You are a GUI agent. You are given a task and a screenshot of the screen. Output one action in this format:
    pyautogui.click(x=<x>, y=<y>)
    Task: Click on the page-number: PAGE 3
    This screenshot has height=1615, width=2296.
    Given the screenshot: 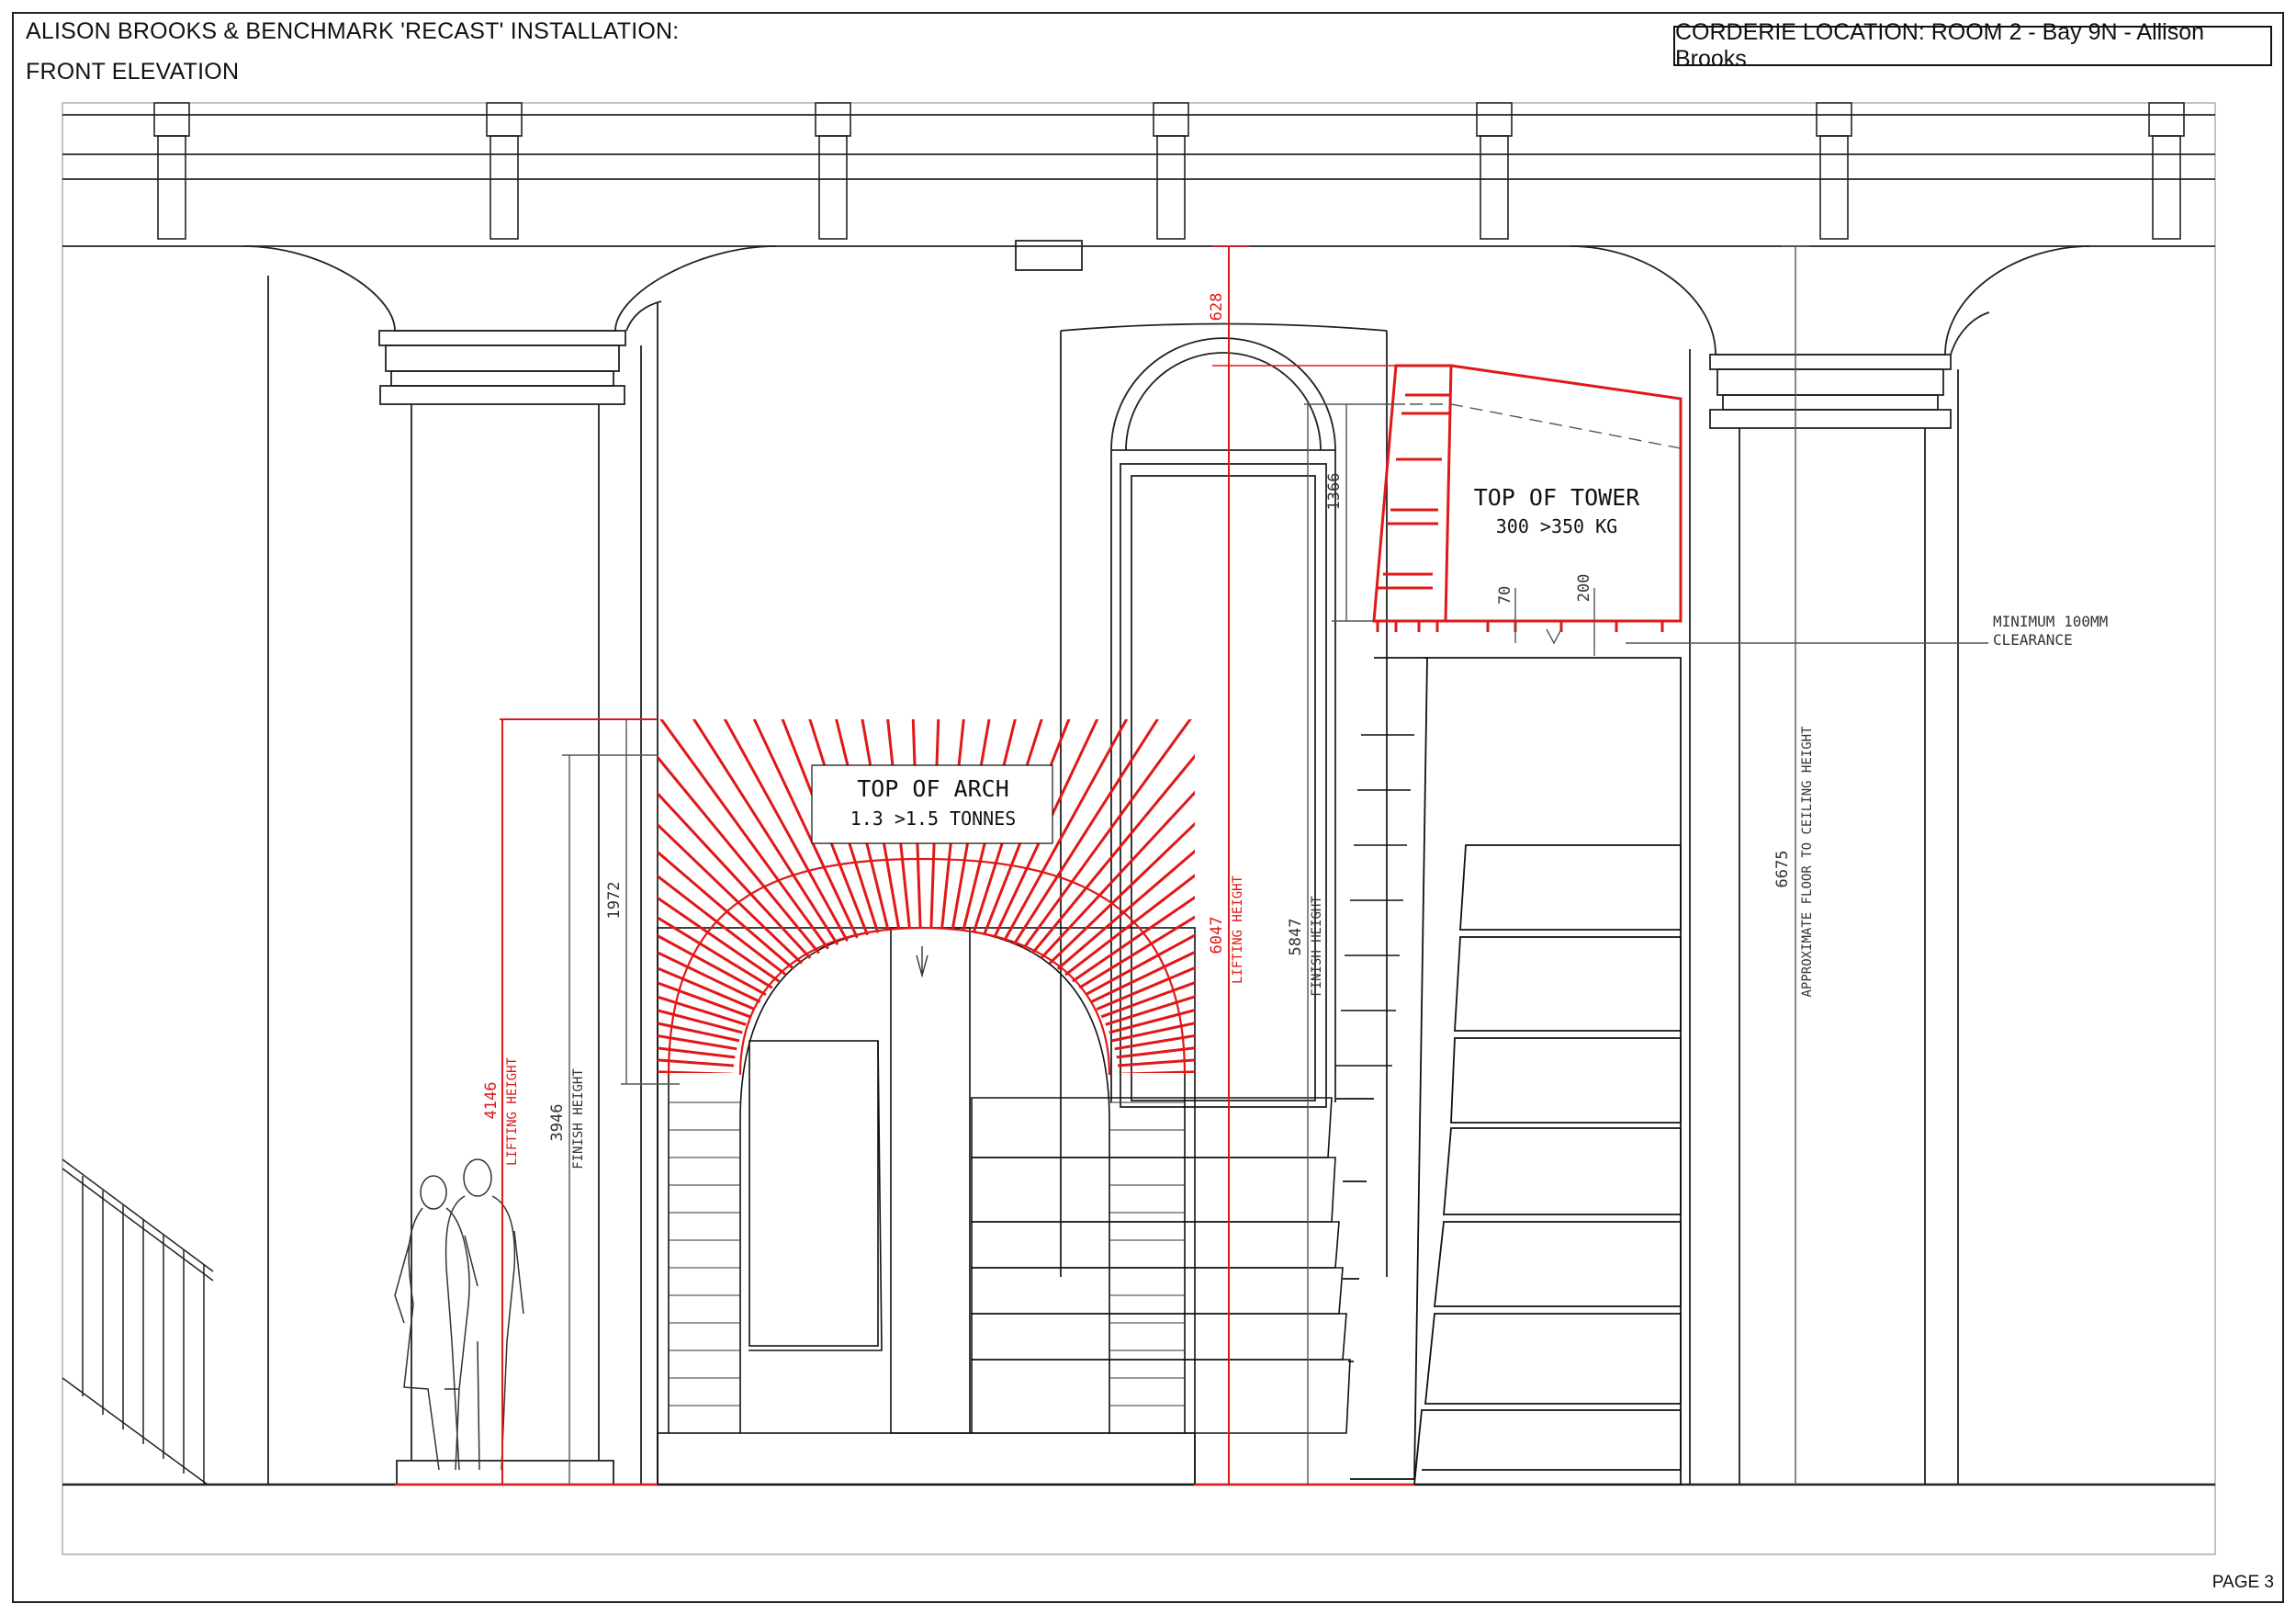 What is the action you would take?
    pyautogui.click(x=2243, y=1582)
    